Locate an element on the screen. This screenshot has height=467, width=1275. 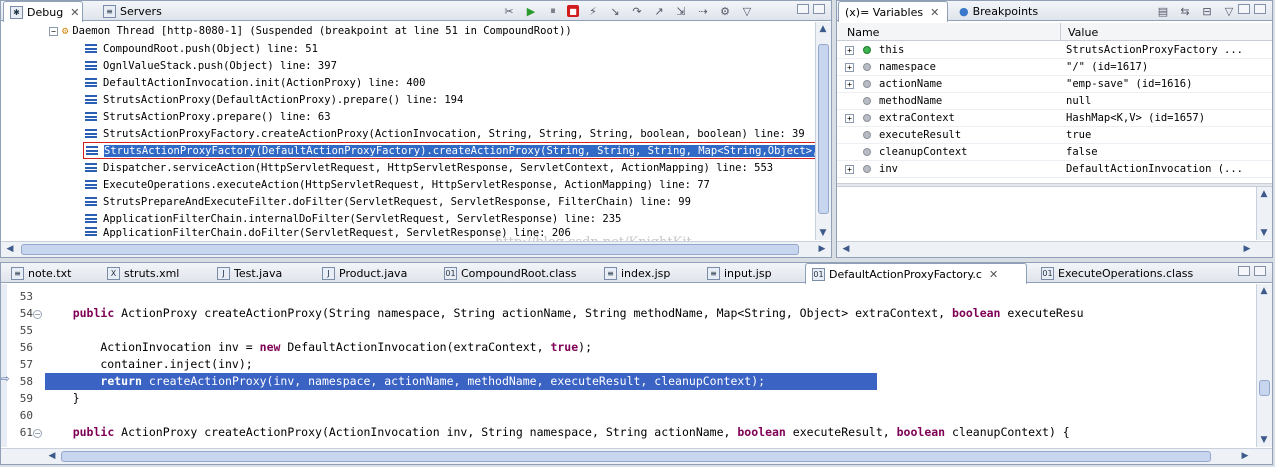
step-return-icon: ↗ is located at coordinates (659, 11).